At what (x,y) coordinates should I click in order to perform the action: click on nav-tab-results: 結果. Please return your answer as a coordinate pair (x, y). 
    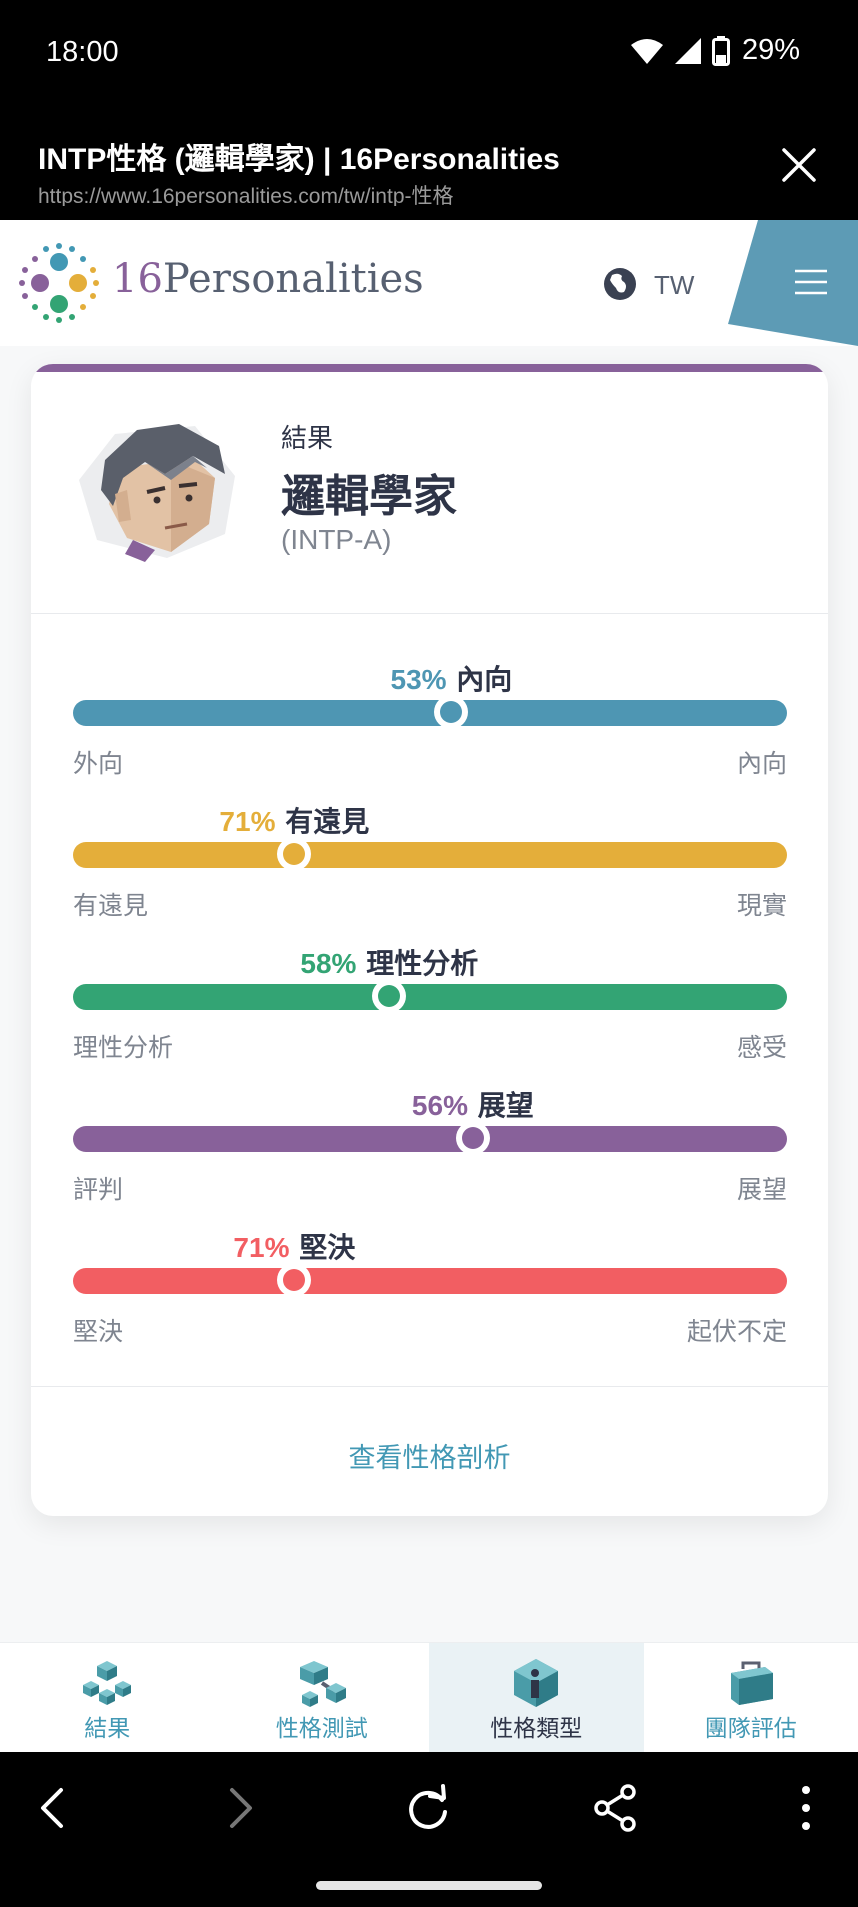
    Looking at the image, I should click on (107, 1698).